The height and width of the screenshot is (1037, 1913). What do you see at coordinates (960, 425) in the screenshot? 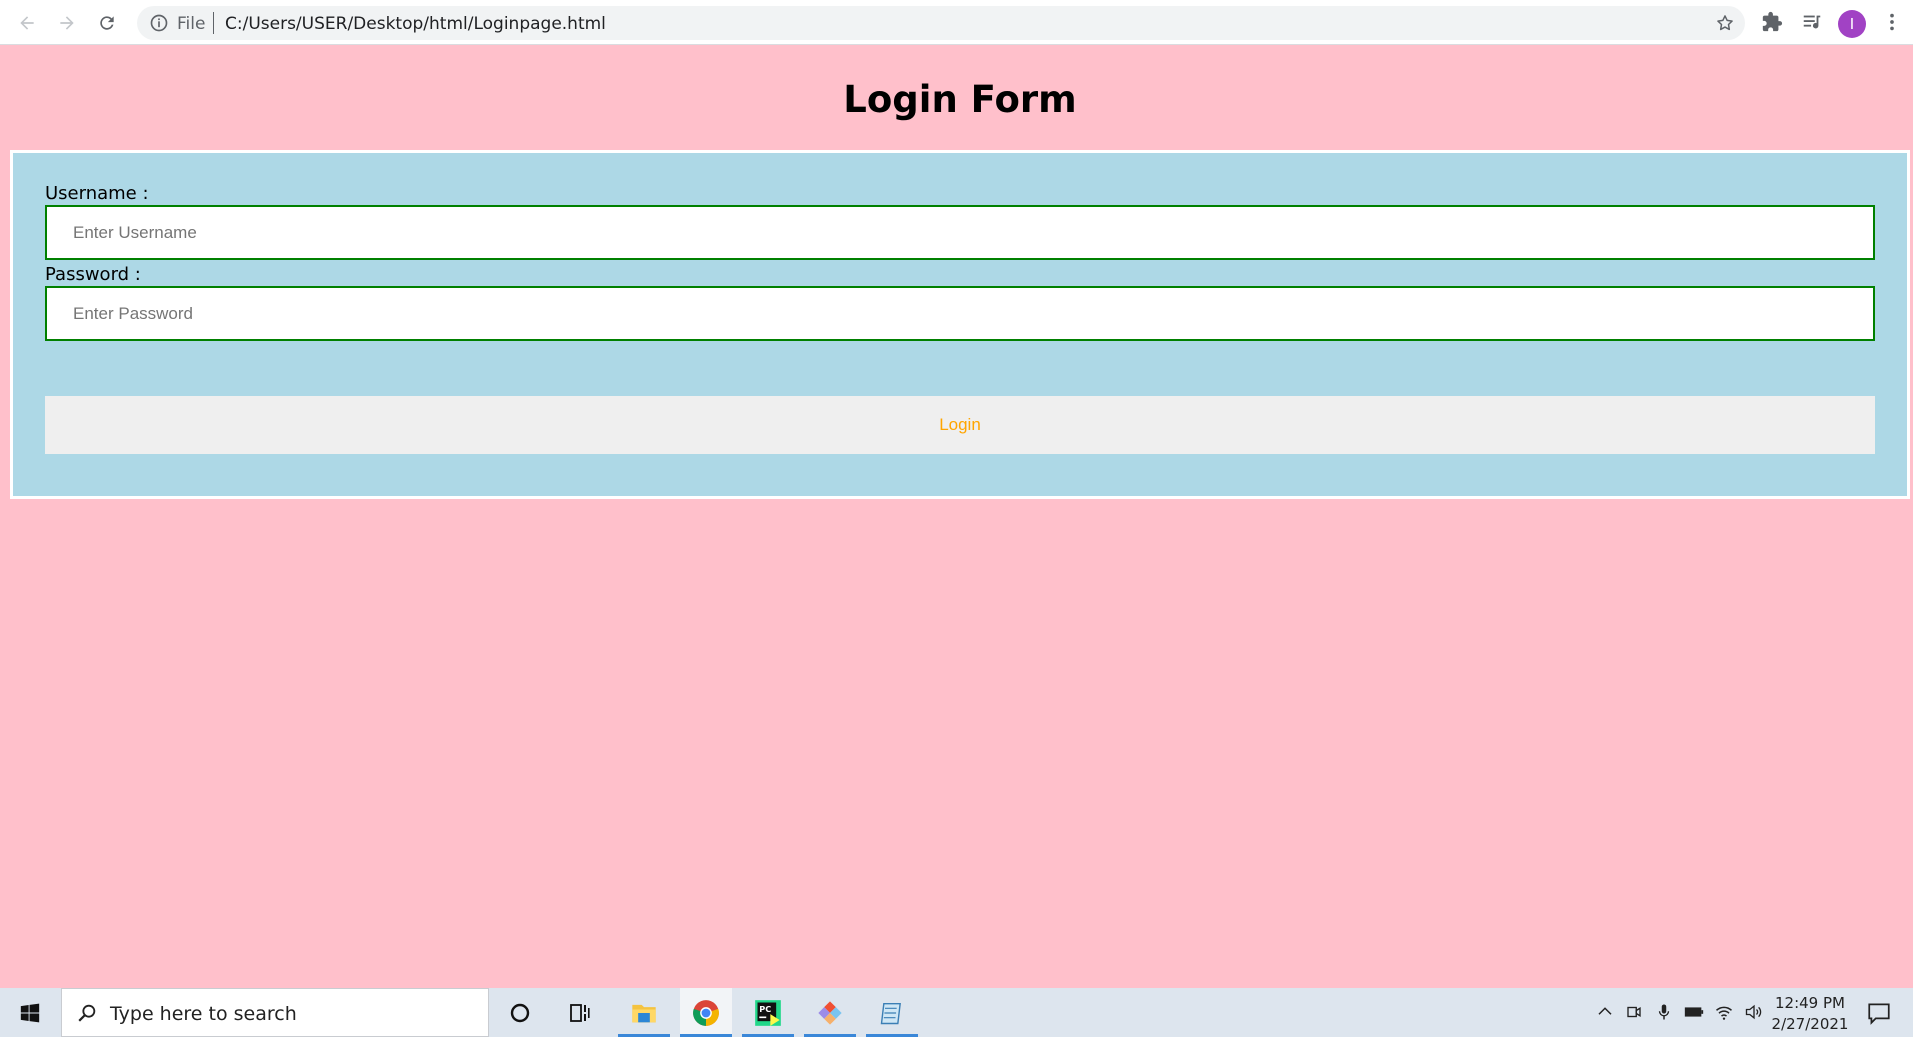
I see `login-button: Login` at bounding box center [960, 425].